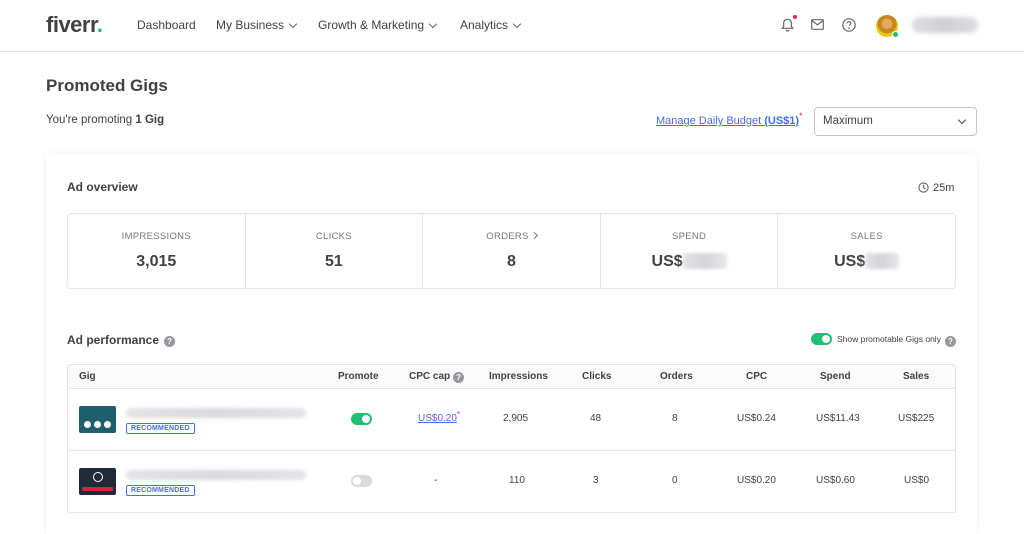  I want to click on stat-clicks: CLICKS 51, so click(335, 251).